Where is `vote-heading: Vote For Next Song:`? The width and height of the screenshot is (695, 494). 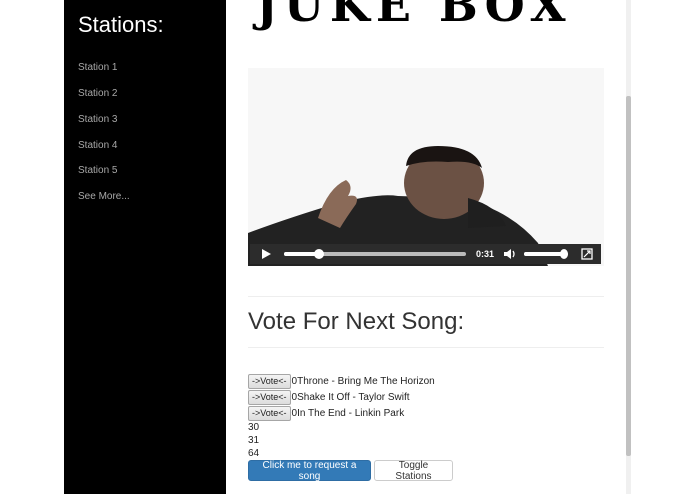
vote-heading: Vote For Next Song: is located at coordinates (356, 321).